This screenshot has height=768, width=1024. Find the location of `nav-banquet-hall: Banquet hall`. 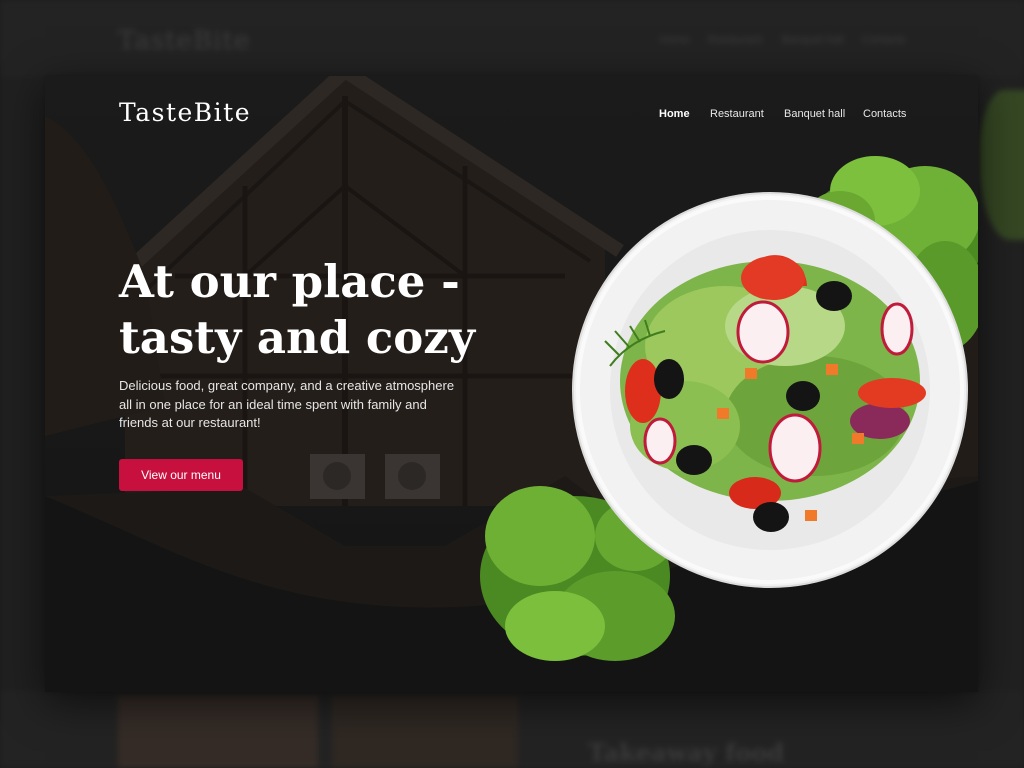

nav-banquet-hall: Banquet hall is located at coordinates (814, 114).